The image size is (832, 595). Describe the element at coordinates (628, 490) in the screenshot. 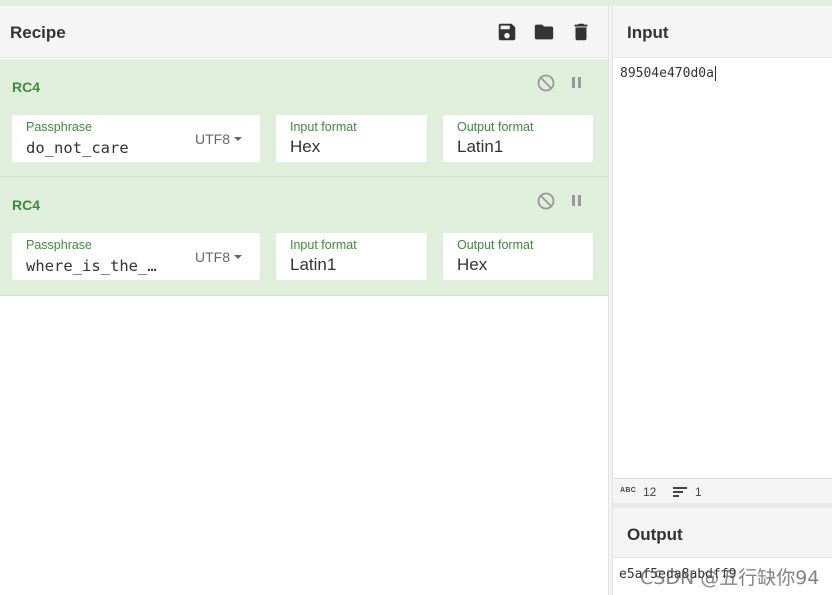

I see `abc-icon: ABC` at that location.